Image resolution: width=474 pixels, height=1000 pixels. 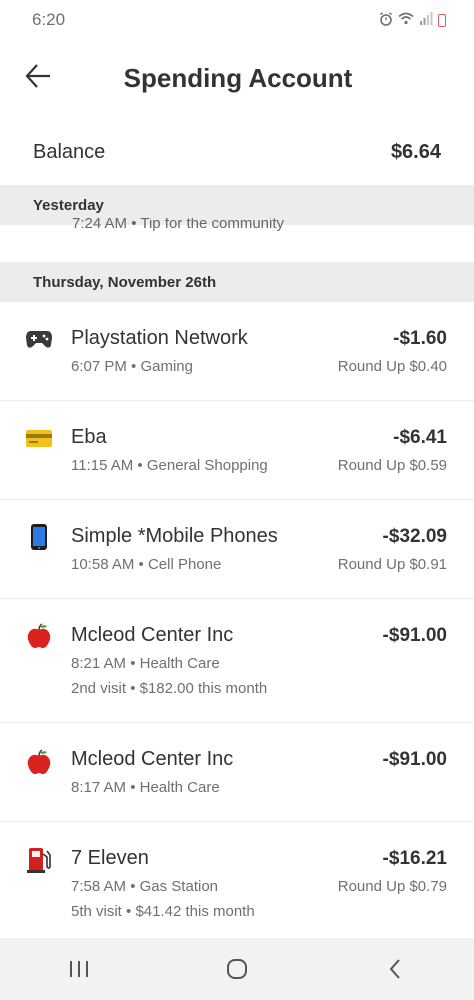 I want to click on transaction-meta: 8:21 AM • Health Care, so click(x=145, y=663).